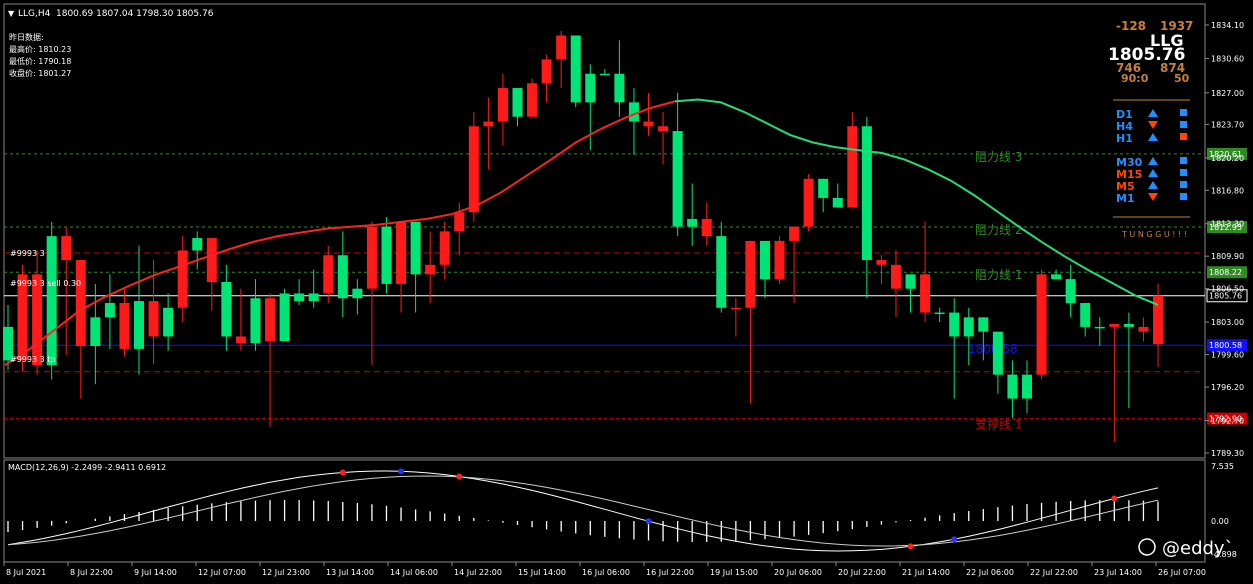 This screenshot has height=584, width=1253. I want to click on time-tick-label: 12 Jul 07:00, so click(222, 572).